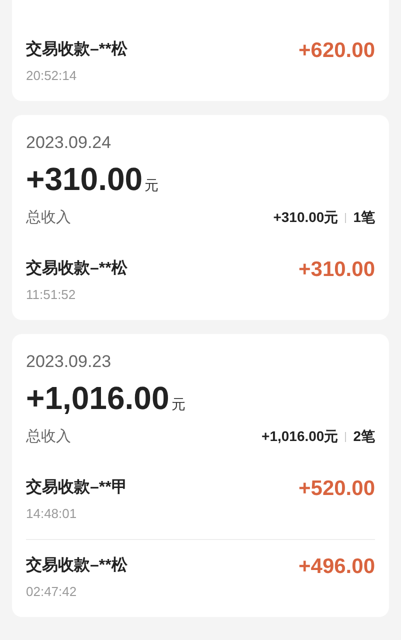 Image resolution: width=401 pixels, height=640 pixels. What do you see at coordinates (200, 281) in the screenshot?
I see `transaction-row: 交易收款–**松 11:51:52 +310.00` at bounding box center [200, 281].